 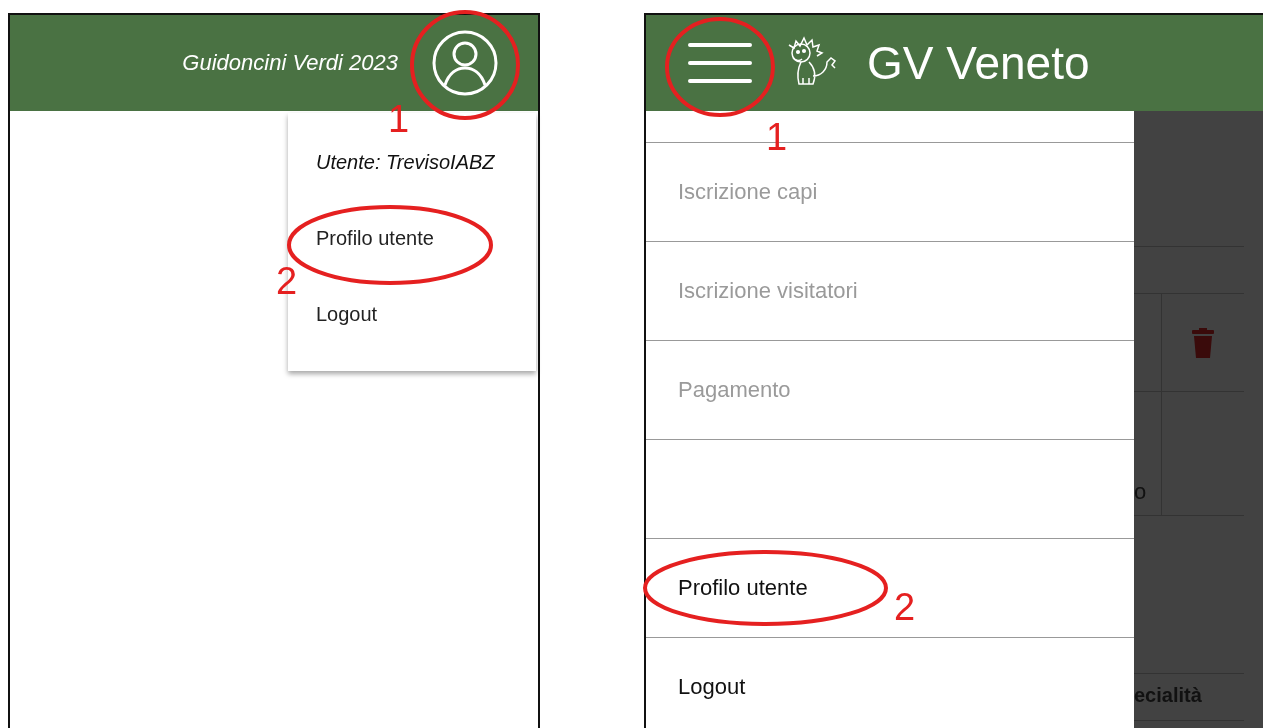 What do you see at coordinates (720, 63) in the screenshot?
I see `menu-icon` at bounding box center [720, 63].